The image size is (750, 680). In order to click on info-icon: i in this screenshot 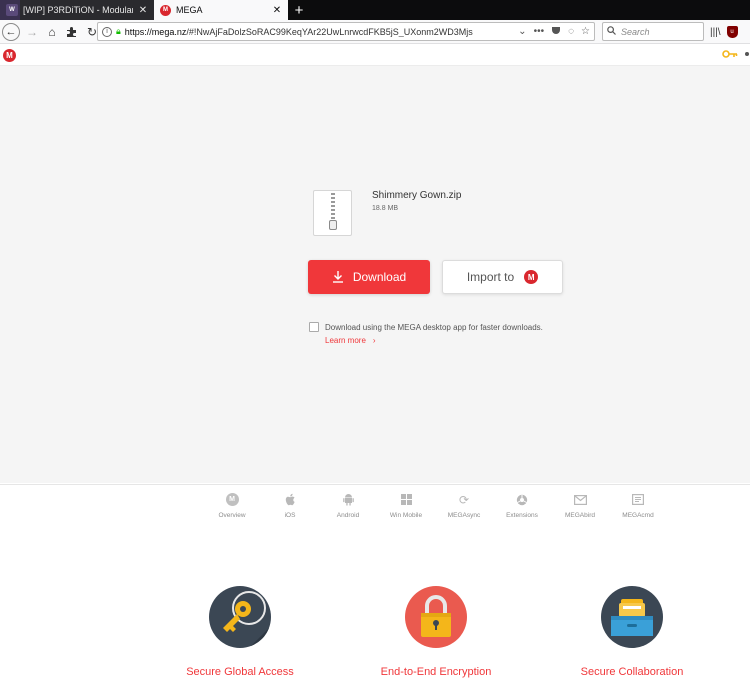, I will do `click(107, 31)`.